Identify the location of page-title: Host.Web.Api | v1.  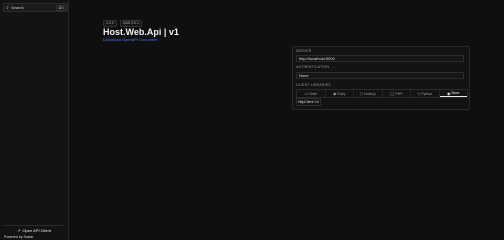
(141, 32).